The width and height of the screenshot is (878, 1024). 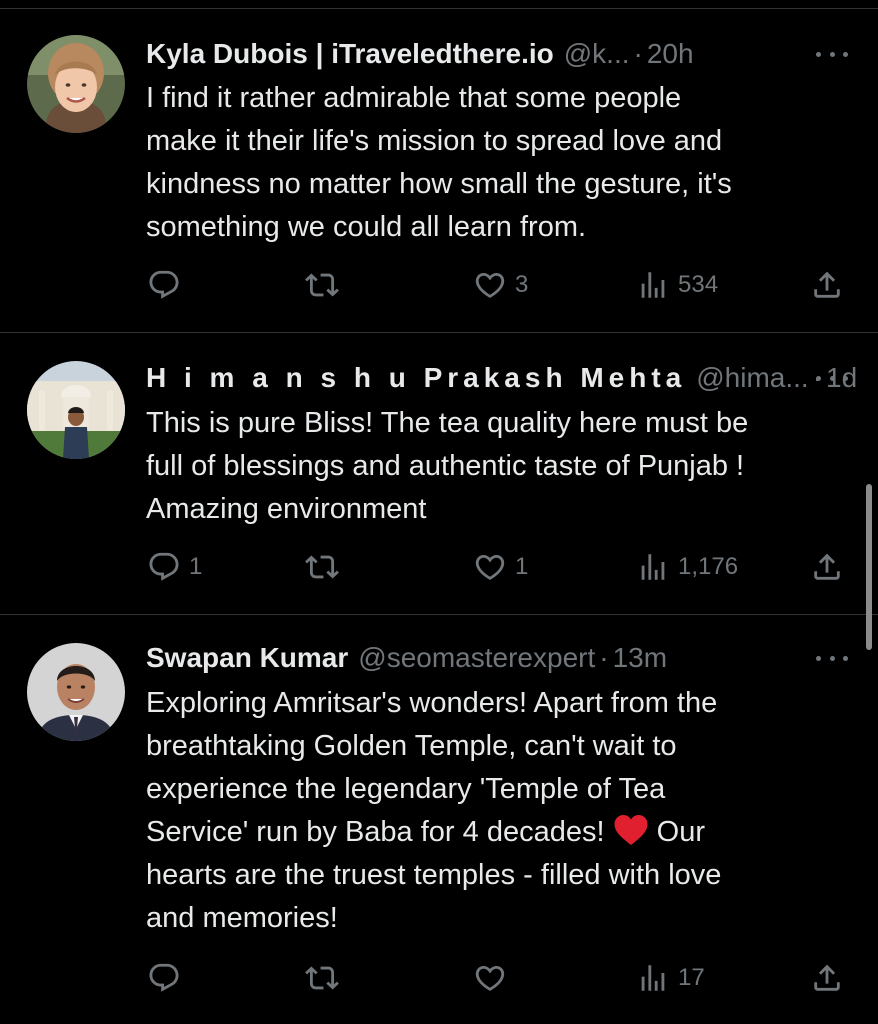 I want to click on like-button: 1, so click(x=500, y=567).